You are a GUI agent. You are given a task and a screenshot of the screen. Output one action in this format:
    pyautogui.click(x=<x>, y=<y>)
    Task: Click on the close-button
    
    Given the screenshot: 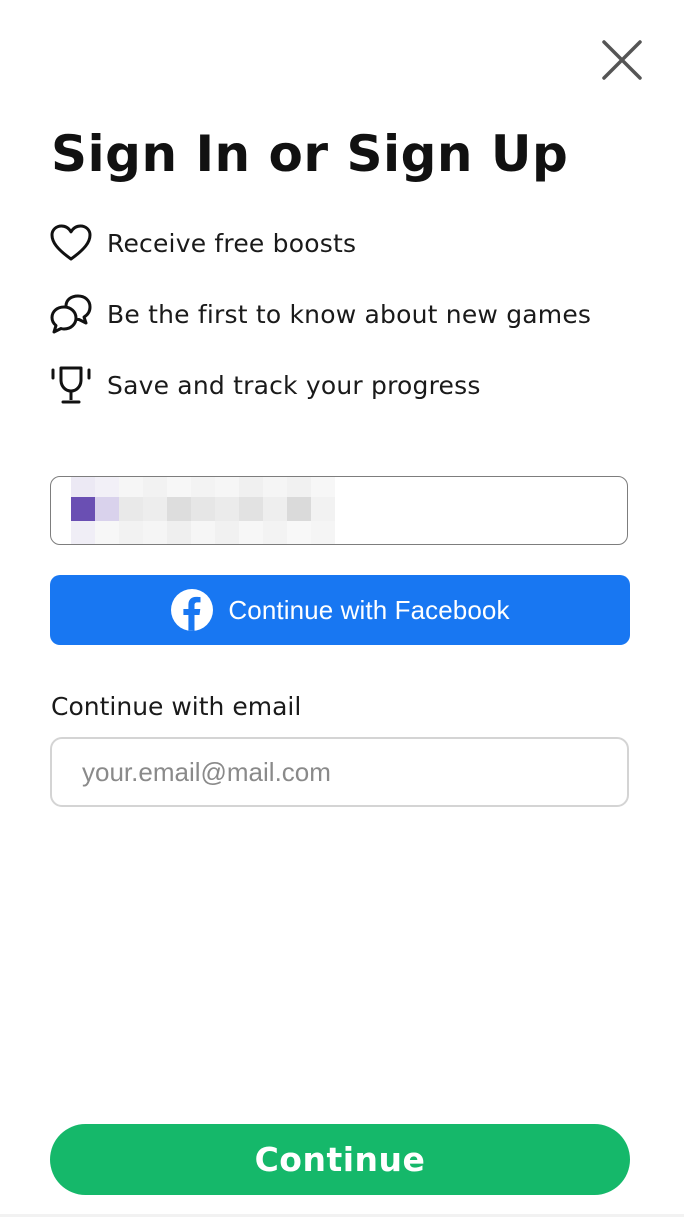 What is the action you would take?
    pyautogui.click(x=622, y=60)
    